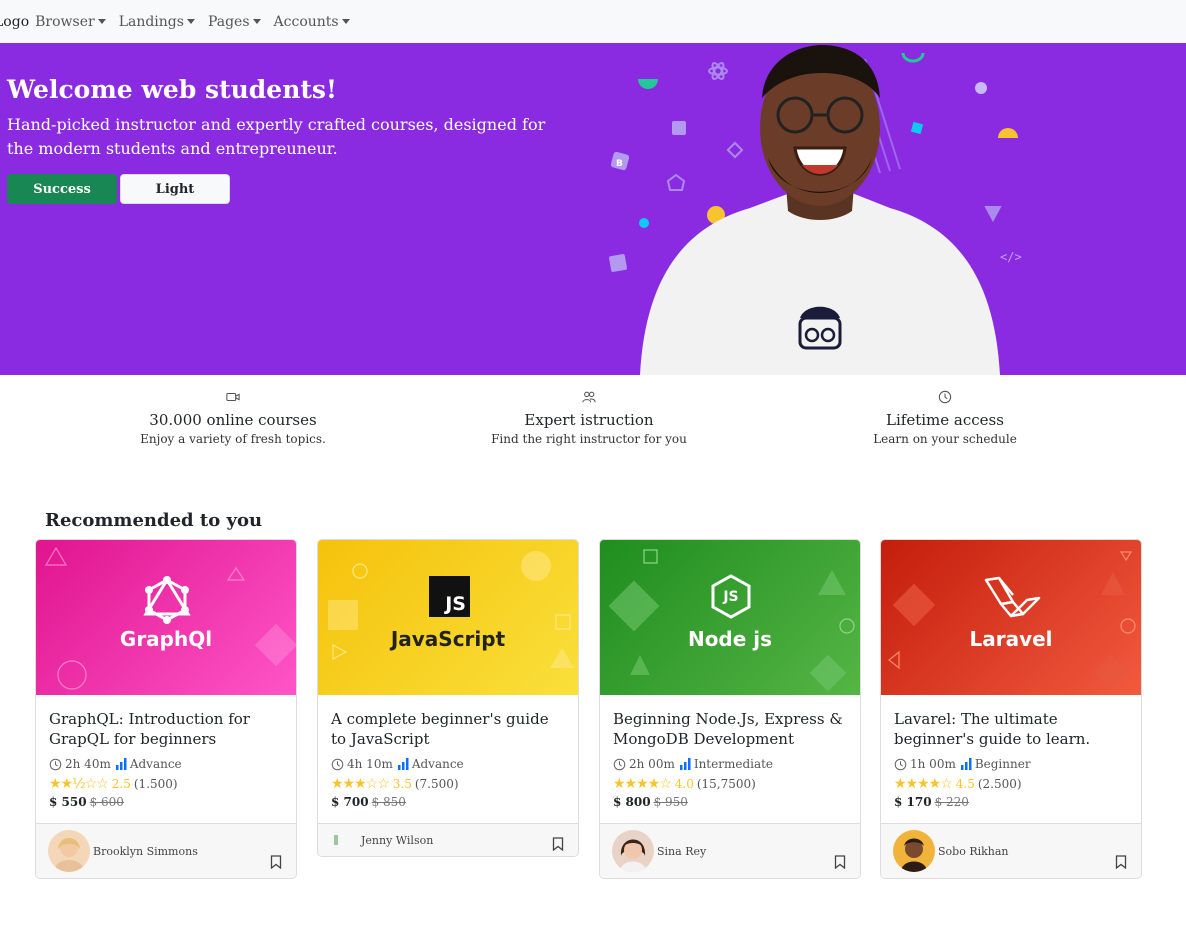 The image size is (1186, 945). What do you see at coordinates (448, 639) in the screenshot?
I see `course-image-label: JavaScript` at bounding box center [448, 639].